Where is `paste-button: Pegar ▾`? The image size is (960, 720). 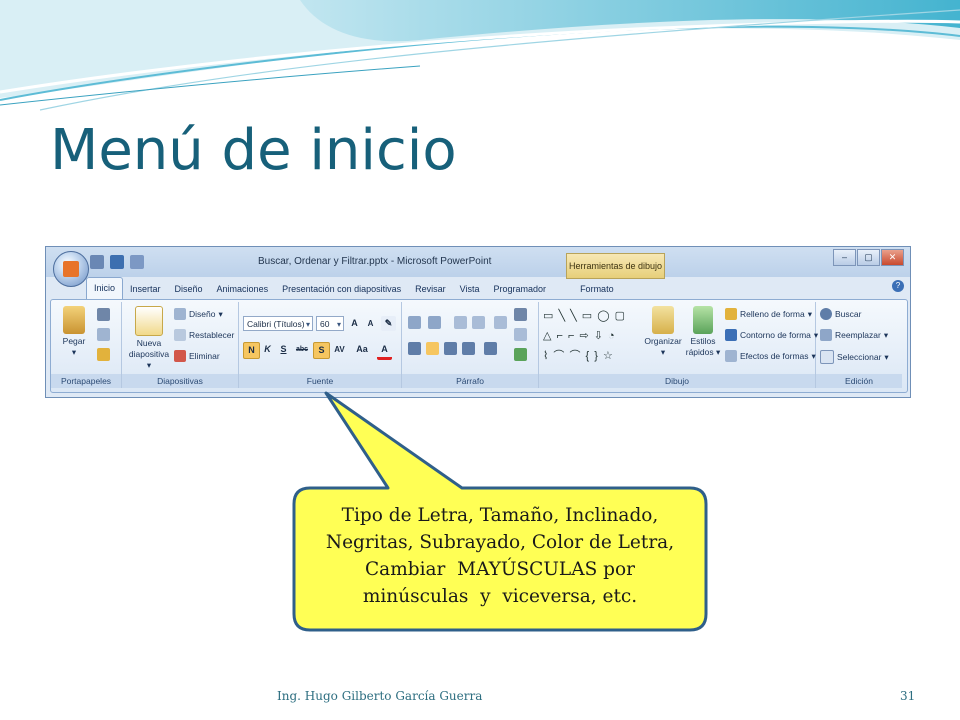 paste-button: Pegar ▾ is located at coordinates (74, 332).